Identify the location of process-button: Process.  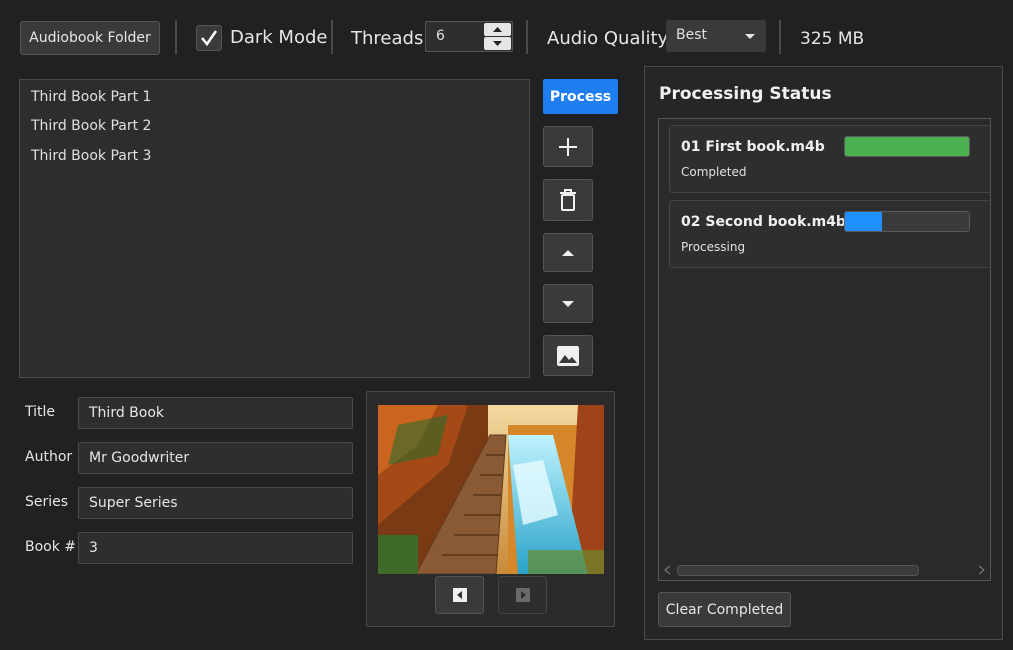
(580, 96).